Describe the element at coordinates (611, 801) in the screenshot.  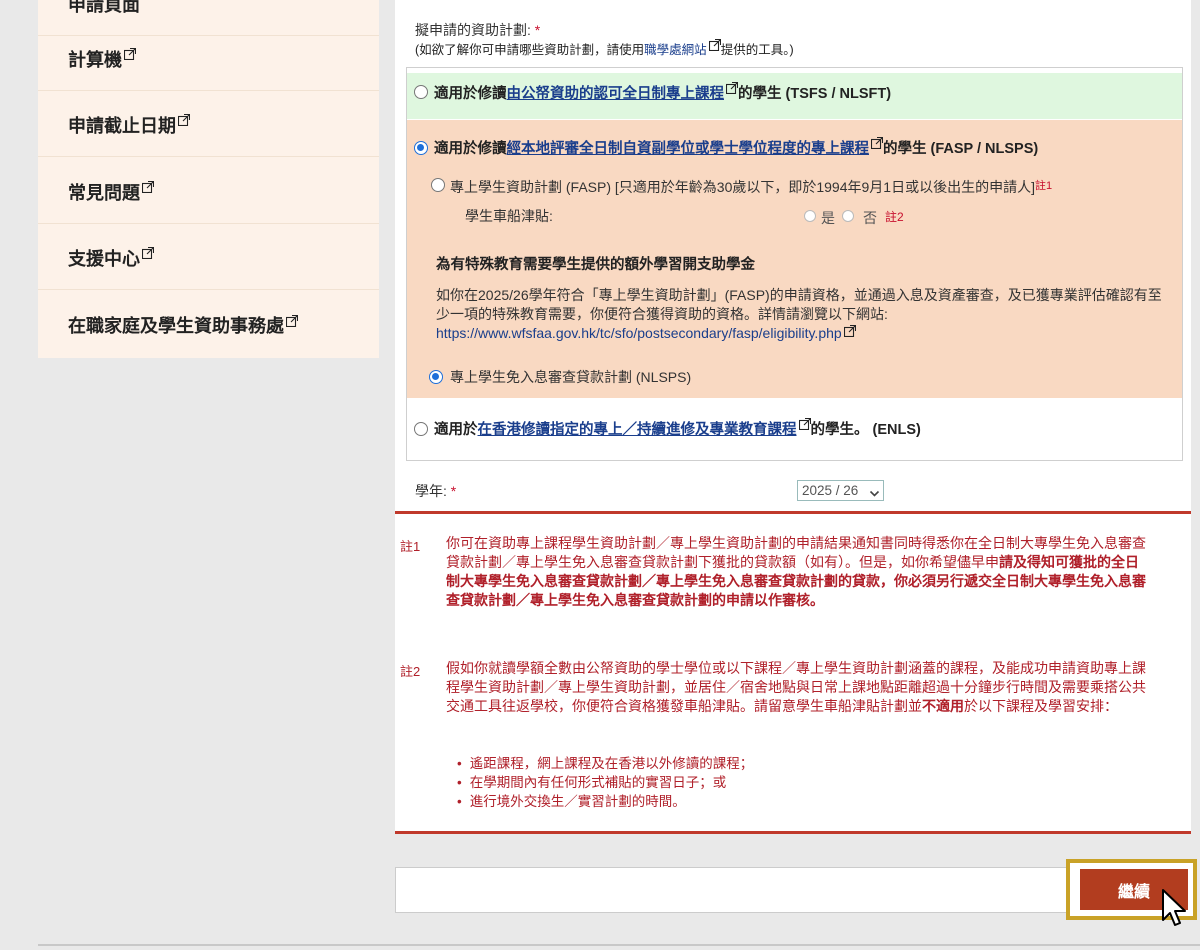
I see `list-item: 進行境外交換生／實習計劃的時間。` at that location.